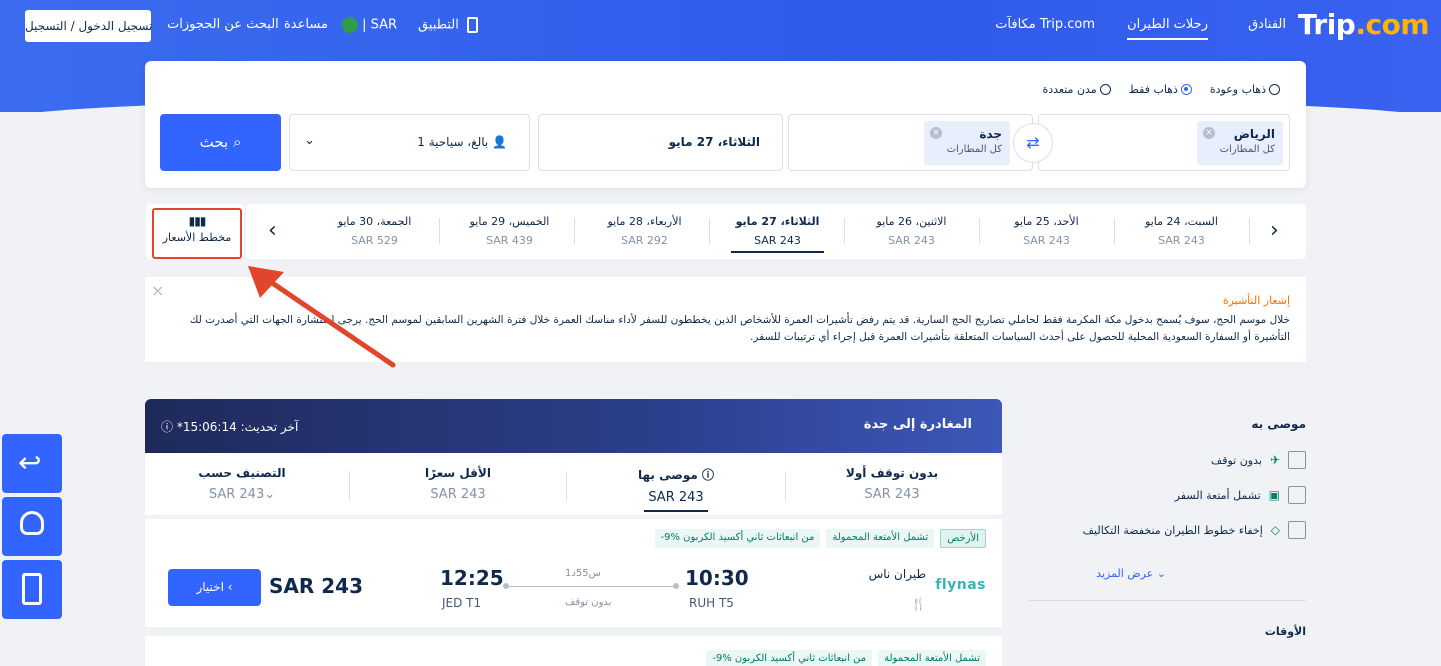  Describe the element at coordinates (1077, 89) in the screenshot. I see `radio-multi-city: مدن متعددة` at that location.